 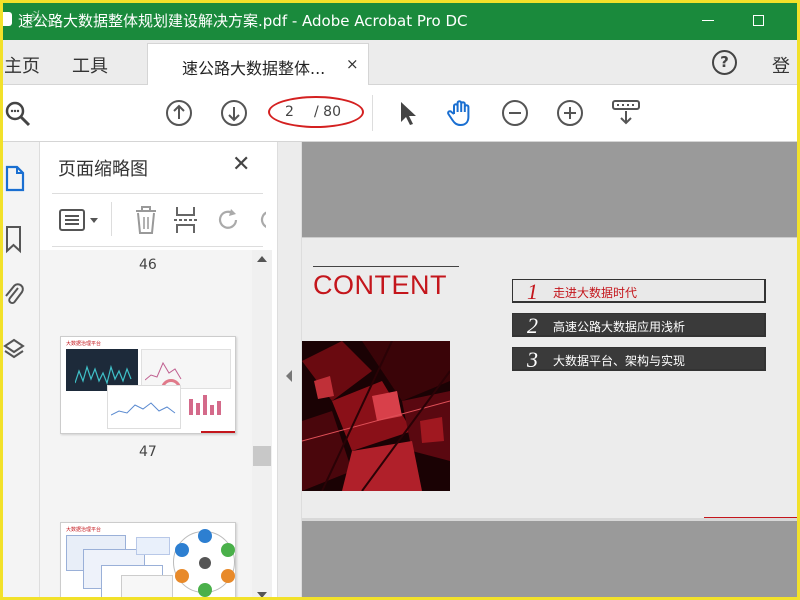 I want to click on minimize-button, so click(x=708, y=20).